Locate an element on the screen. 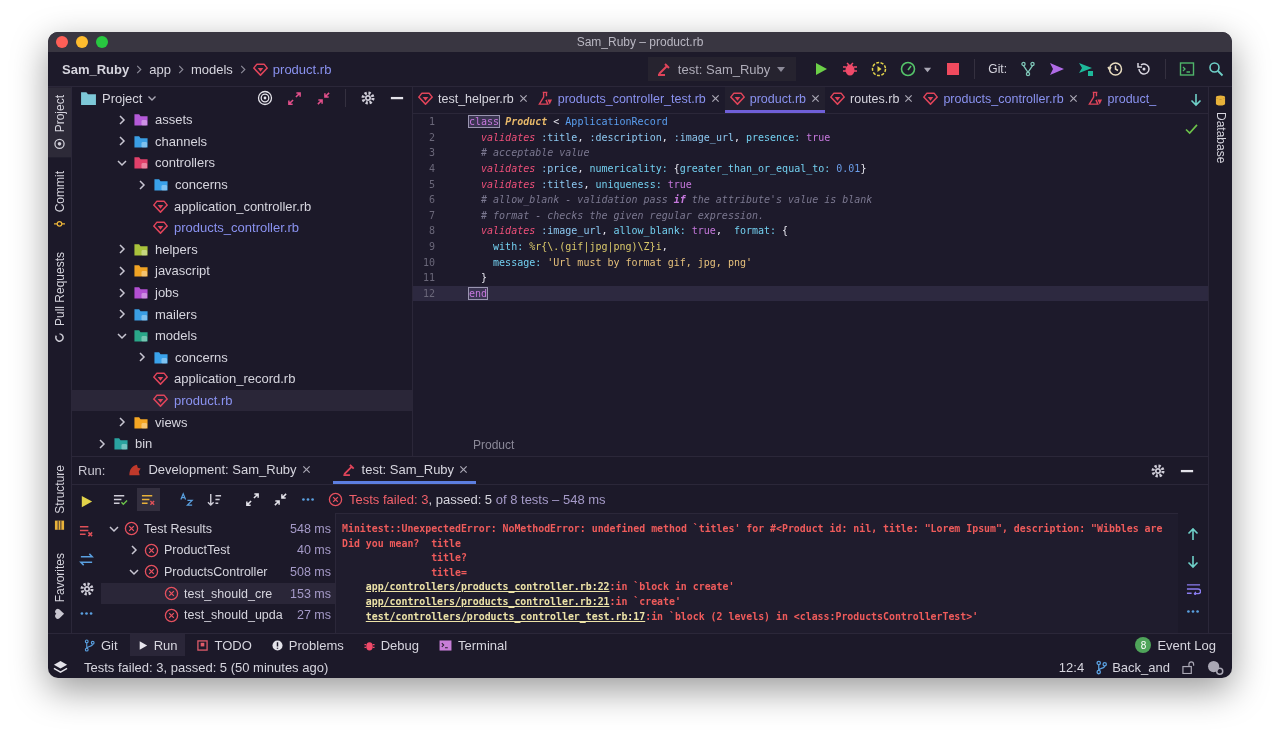  run-tab: Development: Sam_Ruby is located at coordinates (219, 470).